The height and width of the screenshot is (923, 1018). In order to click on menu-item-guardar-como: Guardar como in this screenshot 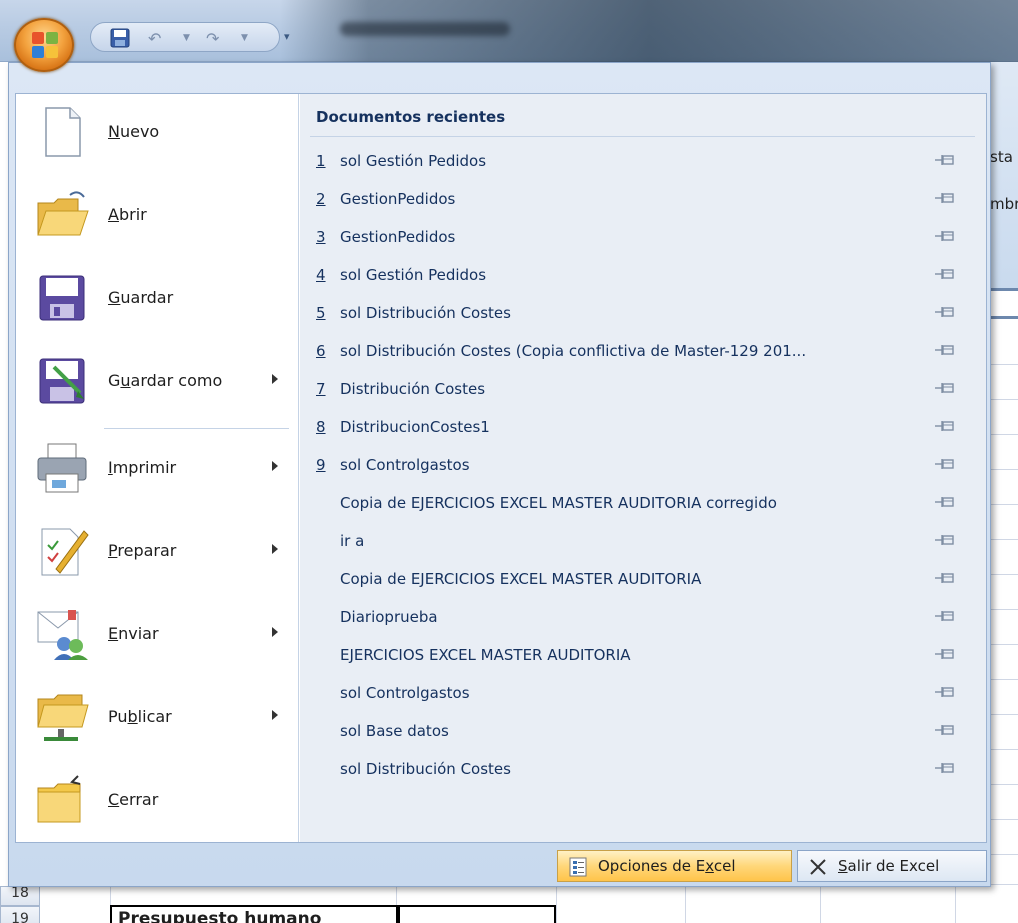, I will do `click(160, 384)`.